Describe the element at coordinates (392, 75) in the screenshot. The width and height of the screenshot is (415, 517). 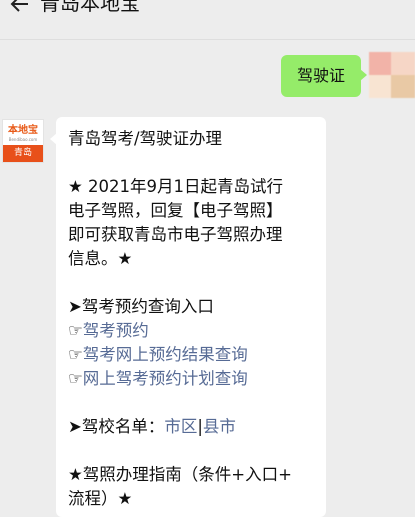
I see `user-avatar` at that location.